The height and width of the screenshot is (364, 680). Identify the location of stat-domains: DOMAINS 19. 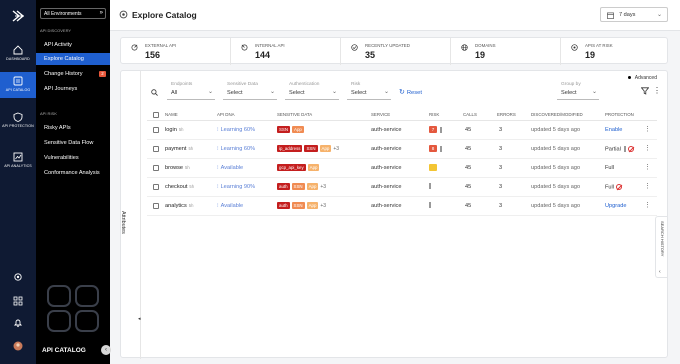
(506, 51).